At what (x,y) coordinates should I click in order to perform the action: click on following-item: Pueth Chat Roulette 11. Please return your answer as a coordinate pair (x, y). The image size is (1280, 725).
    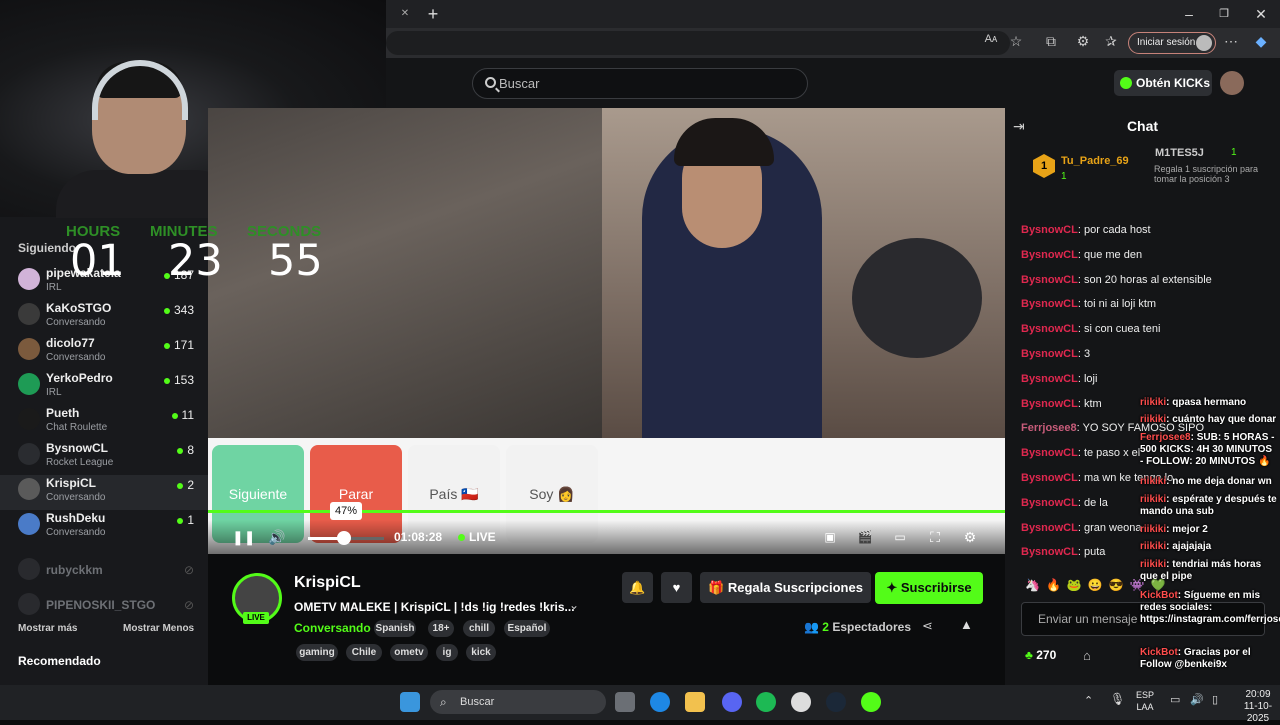
    Looking at the image, I should click on (104, 422).